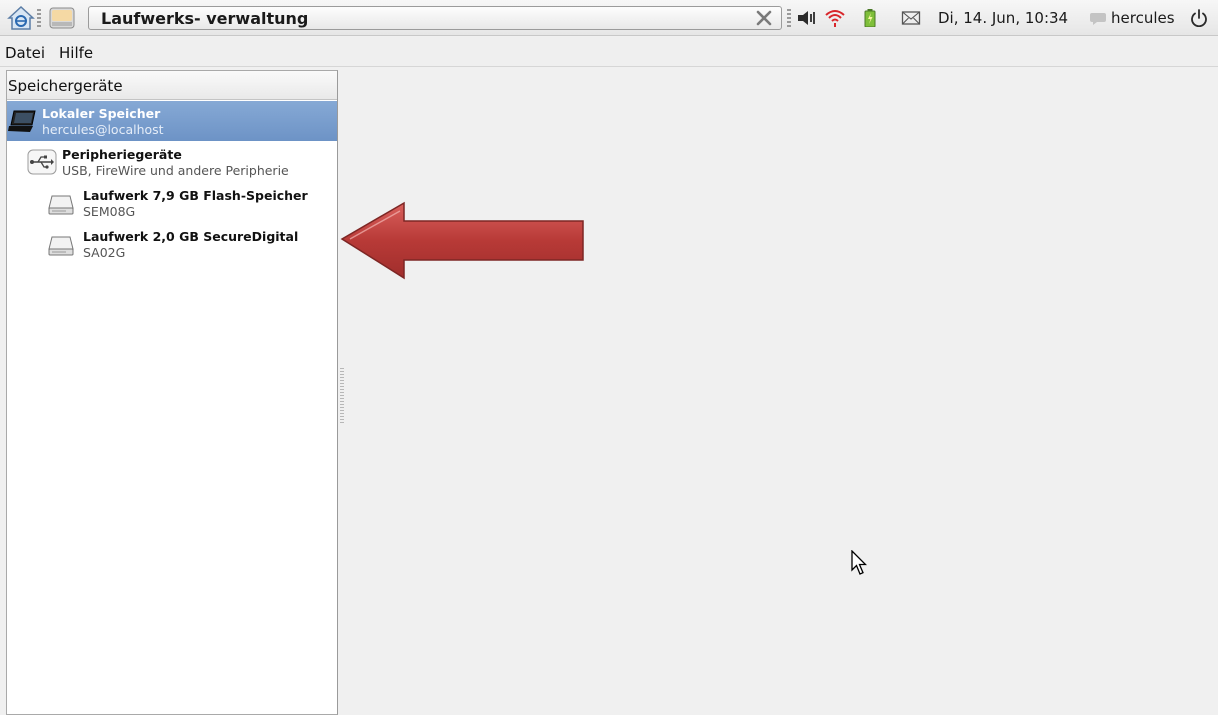  What do you see at coordinates (21, 18) in the screenshot?
I see `home-icon` at bounding box center [21, 18].